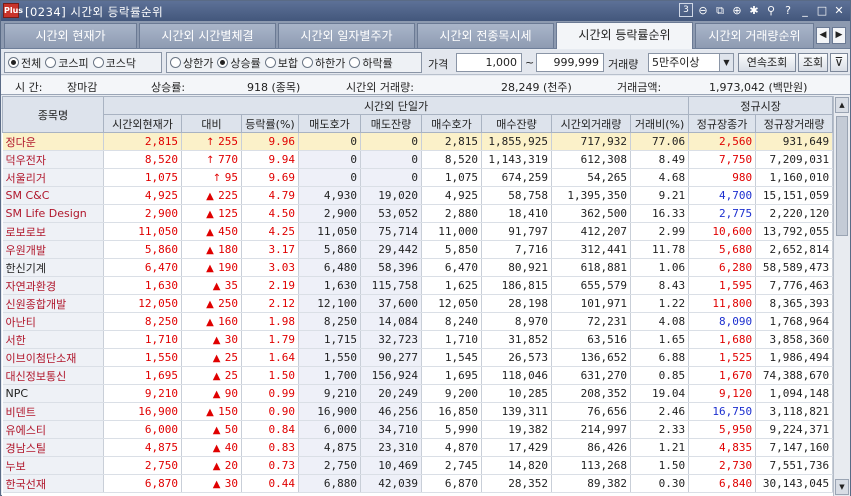  What do you see at coordinates (839, 10) in the screenshot?
I see `close-icon: ✕` at bounding box center [839, 10].